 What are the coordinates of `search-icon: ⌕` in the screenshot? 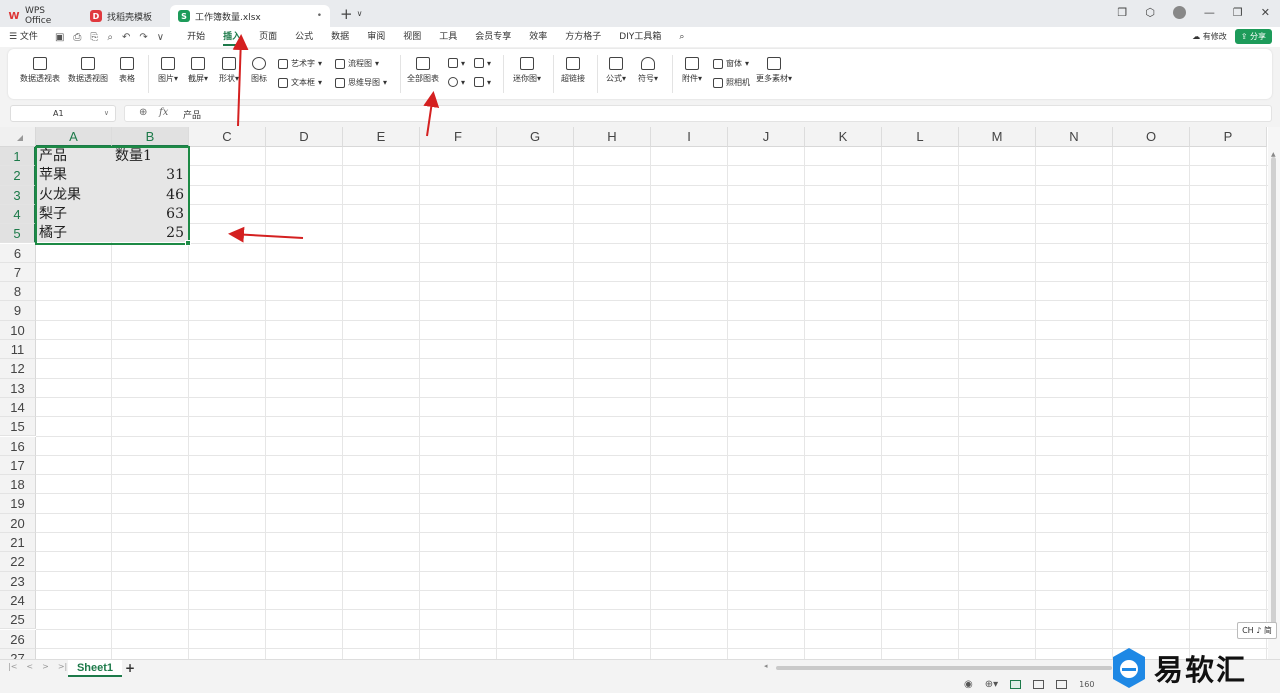 It's located at (681, 37).